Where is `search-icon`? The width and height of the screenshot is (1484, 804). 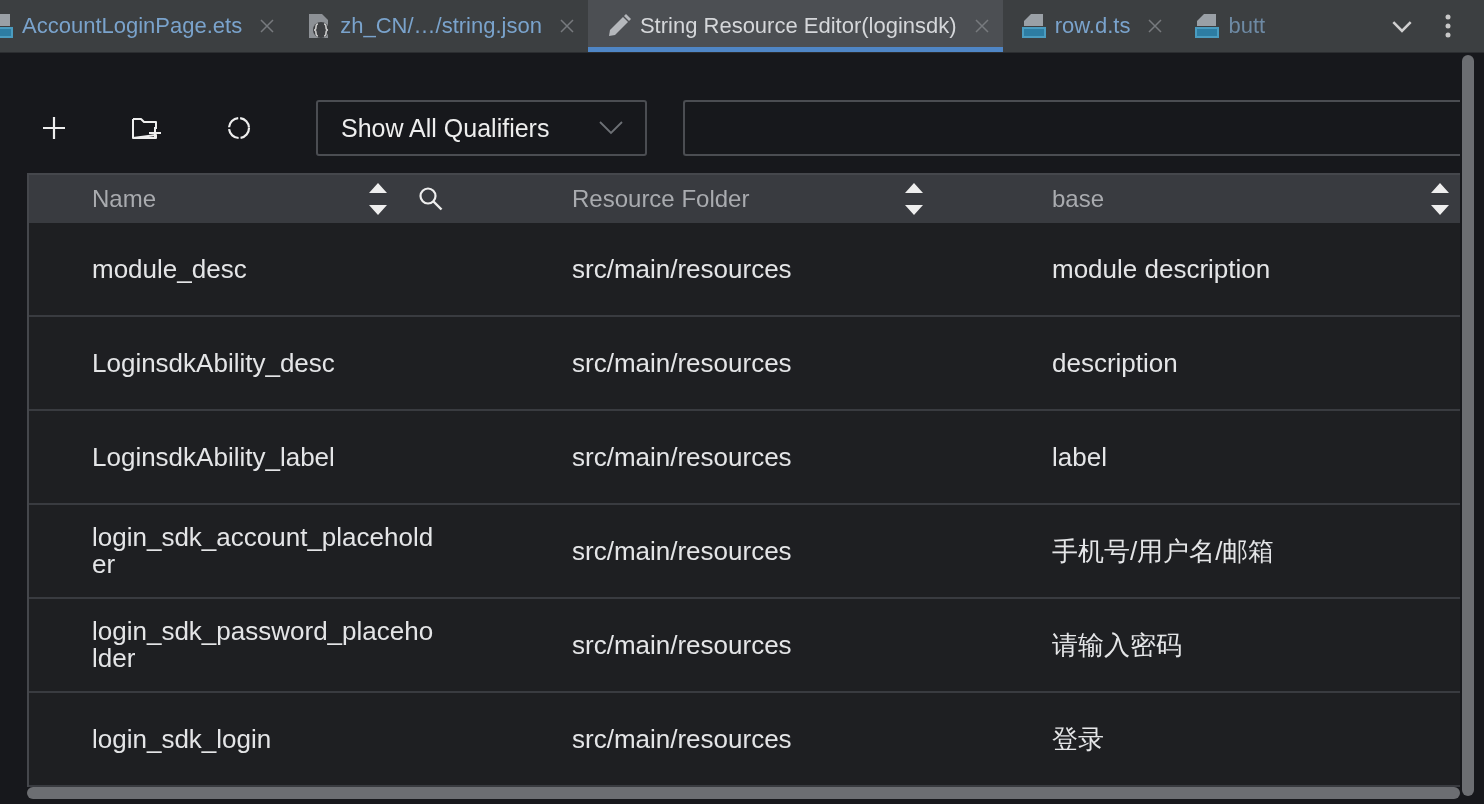 search-icon is located at coordinates (431, 199).